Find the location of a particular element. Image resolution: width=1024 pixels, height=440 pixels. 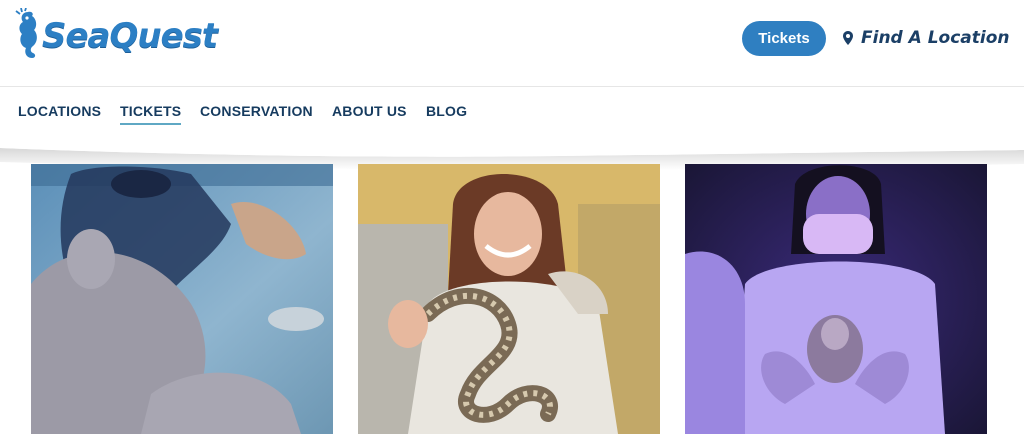

nav-item-label: TICKETS is located at coordinates (151, 111).